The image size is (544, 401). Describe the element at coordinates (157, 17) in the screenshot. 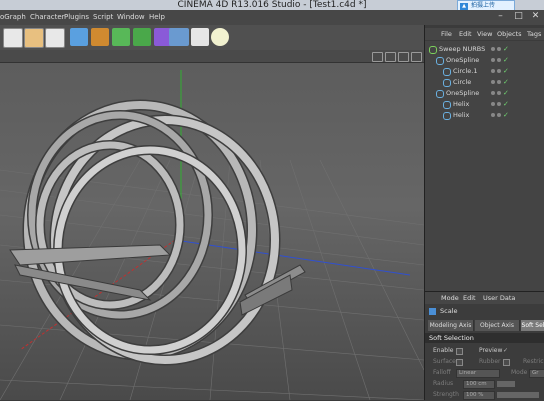

I see `menu-help: Help` at that location.